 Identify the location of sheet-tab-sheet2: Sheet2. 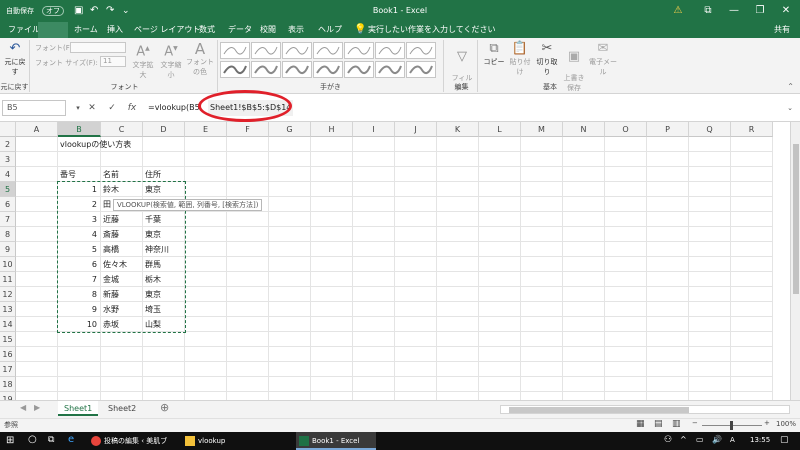
(122, 408).